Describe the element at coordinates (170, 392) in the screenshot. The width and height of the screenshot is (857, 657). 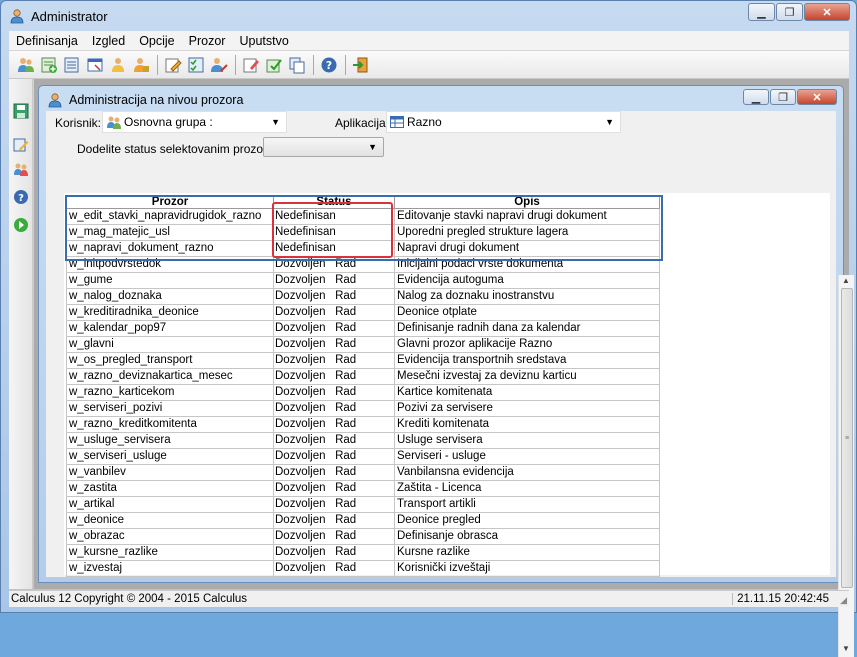
I see `cell-prozor: w_razno_karticekom` at that location.